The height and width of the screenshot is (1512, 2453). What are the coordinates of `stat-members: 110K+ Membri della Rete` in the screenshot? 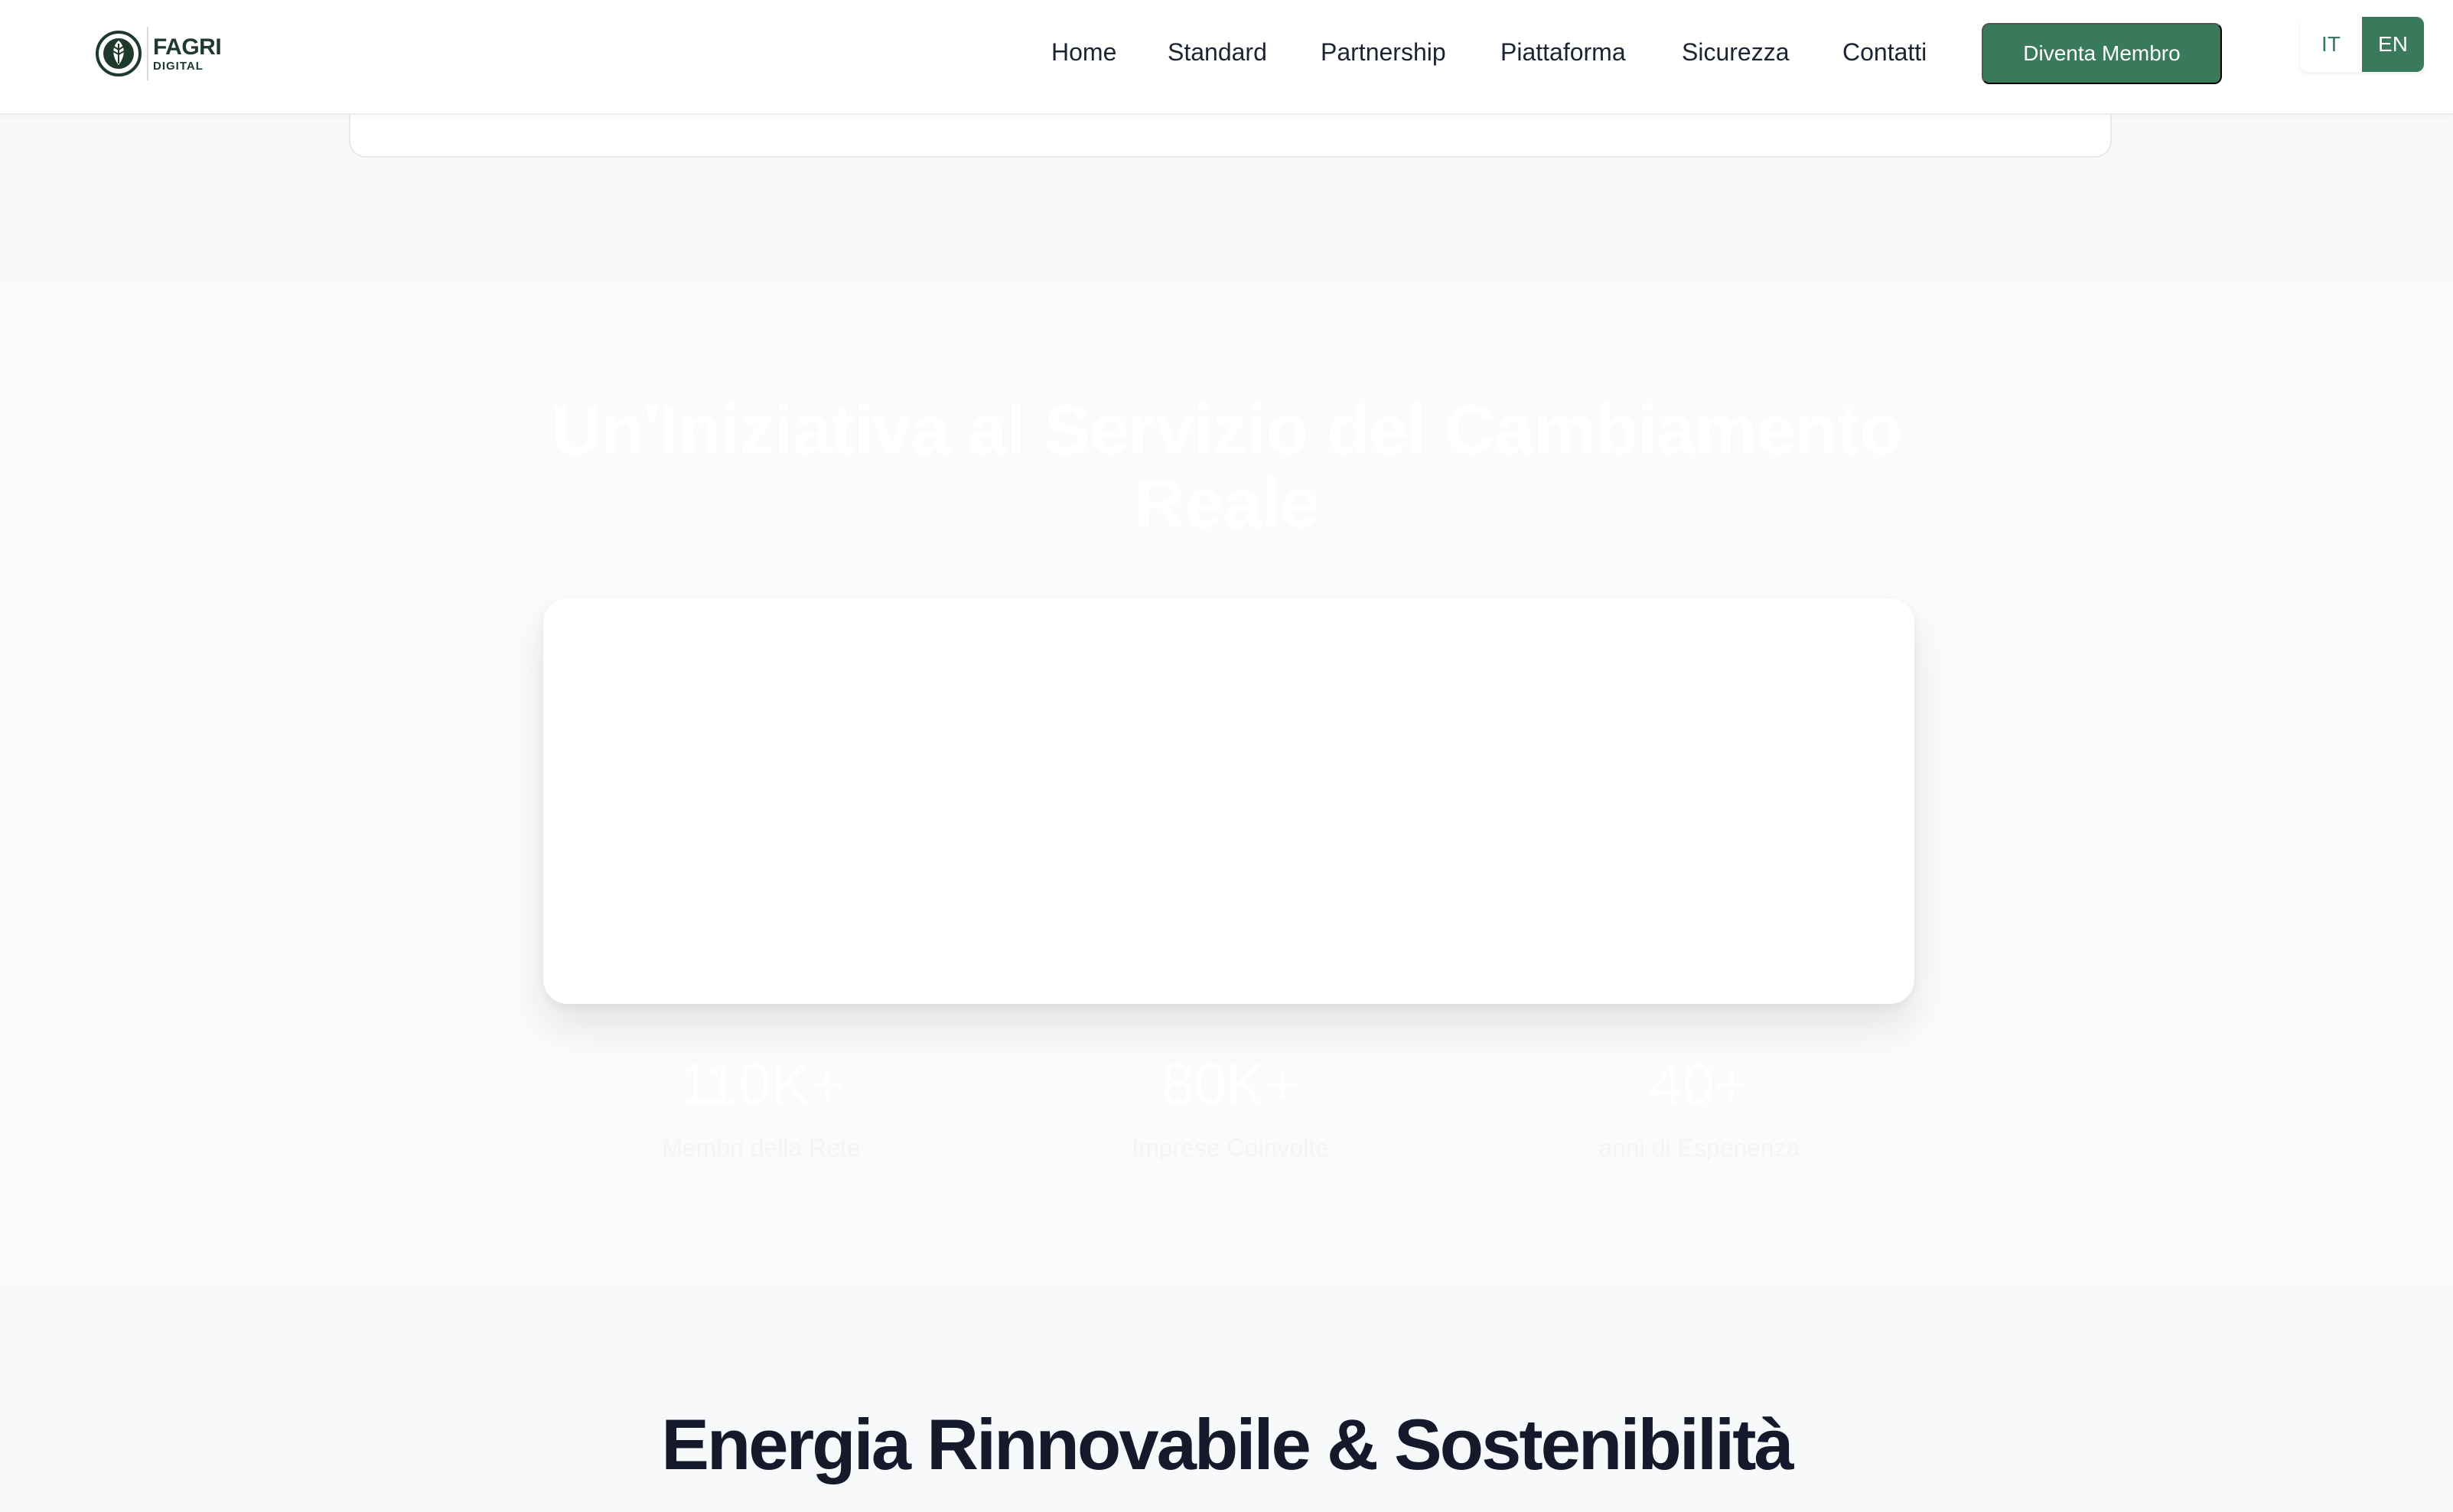 It's located at (761, 1109).